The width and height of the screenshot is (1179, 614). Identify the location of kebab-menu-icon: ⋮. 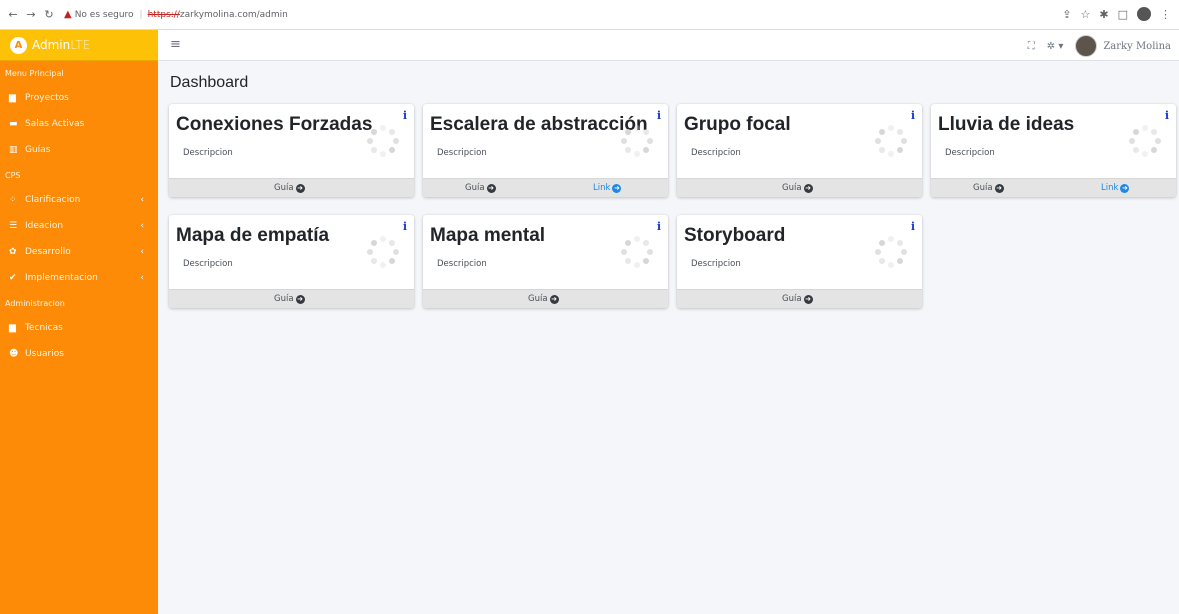
(1165, 14).